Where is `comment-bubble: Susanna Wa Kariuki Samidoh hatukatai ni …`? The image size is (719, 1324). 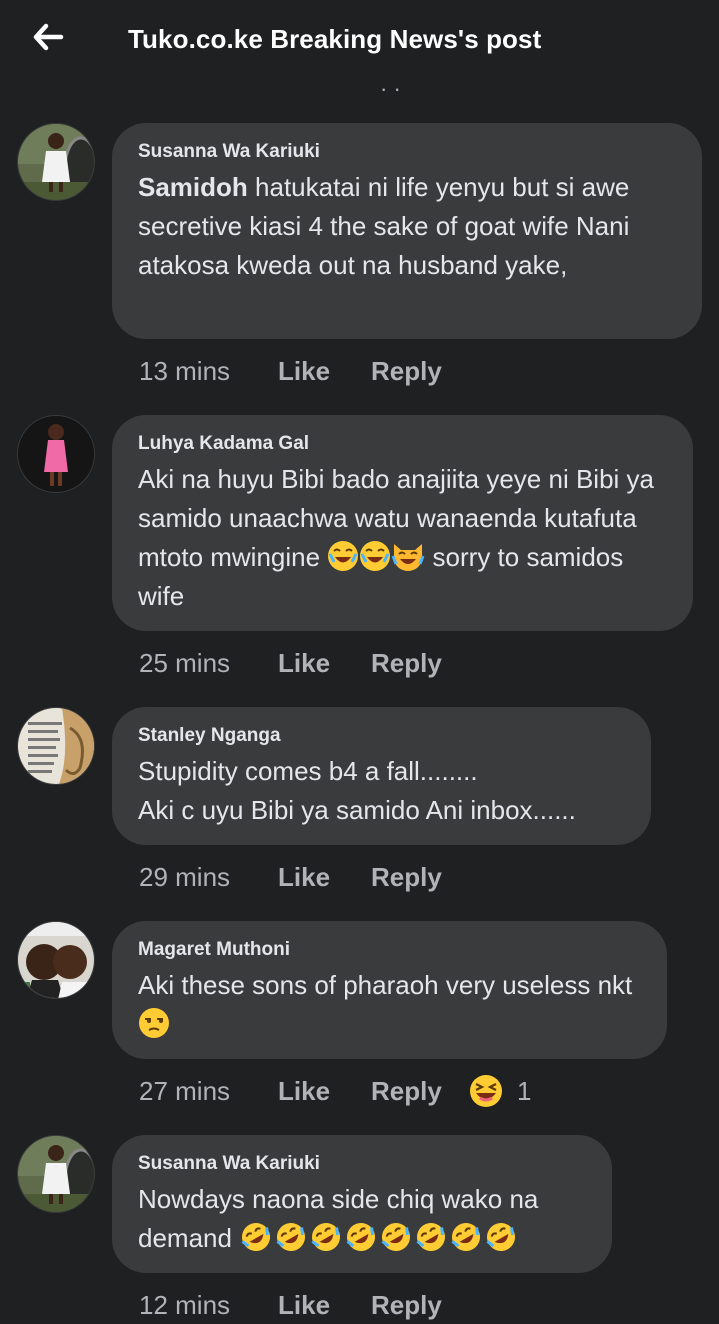 comment-bubble: Susanna Wa Kariuki Samidoh hatukatai ni … is located at coordinates (407, 231).